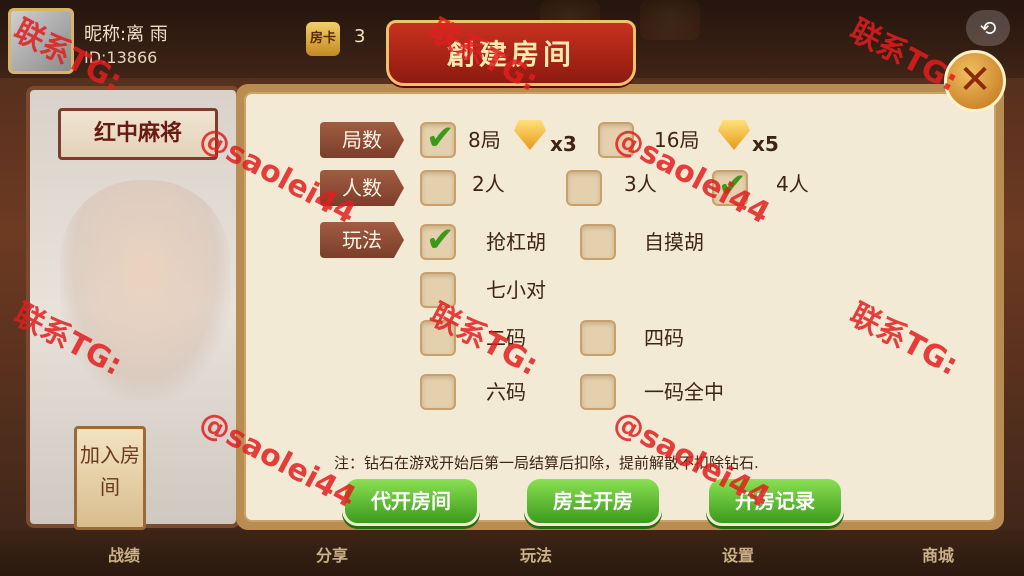 The height and width of the screenshot is (576, 1024). I want to click on character-illustration, so click(145, 290).